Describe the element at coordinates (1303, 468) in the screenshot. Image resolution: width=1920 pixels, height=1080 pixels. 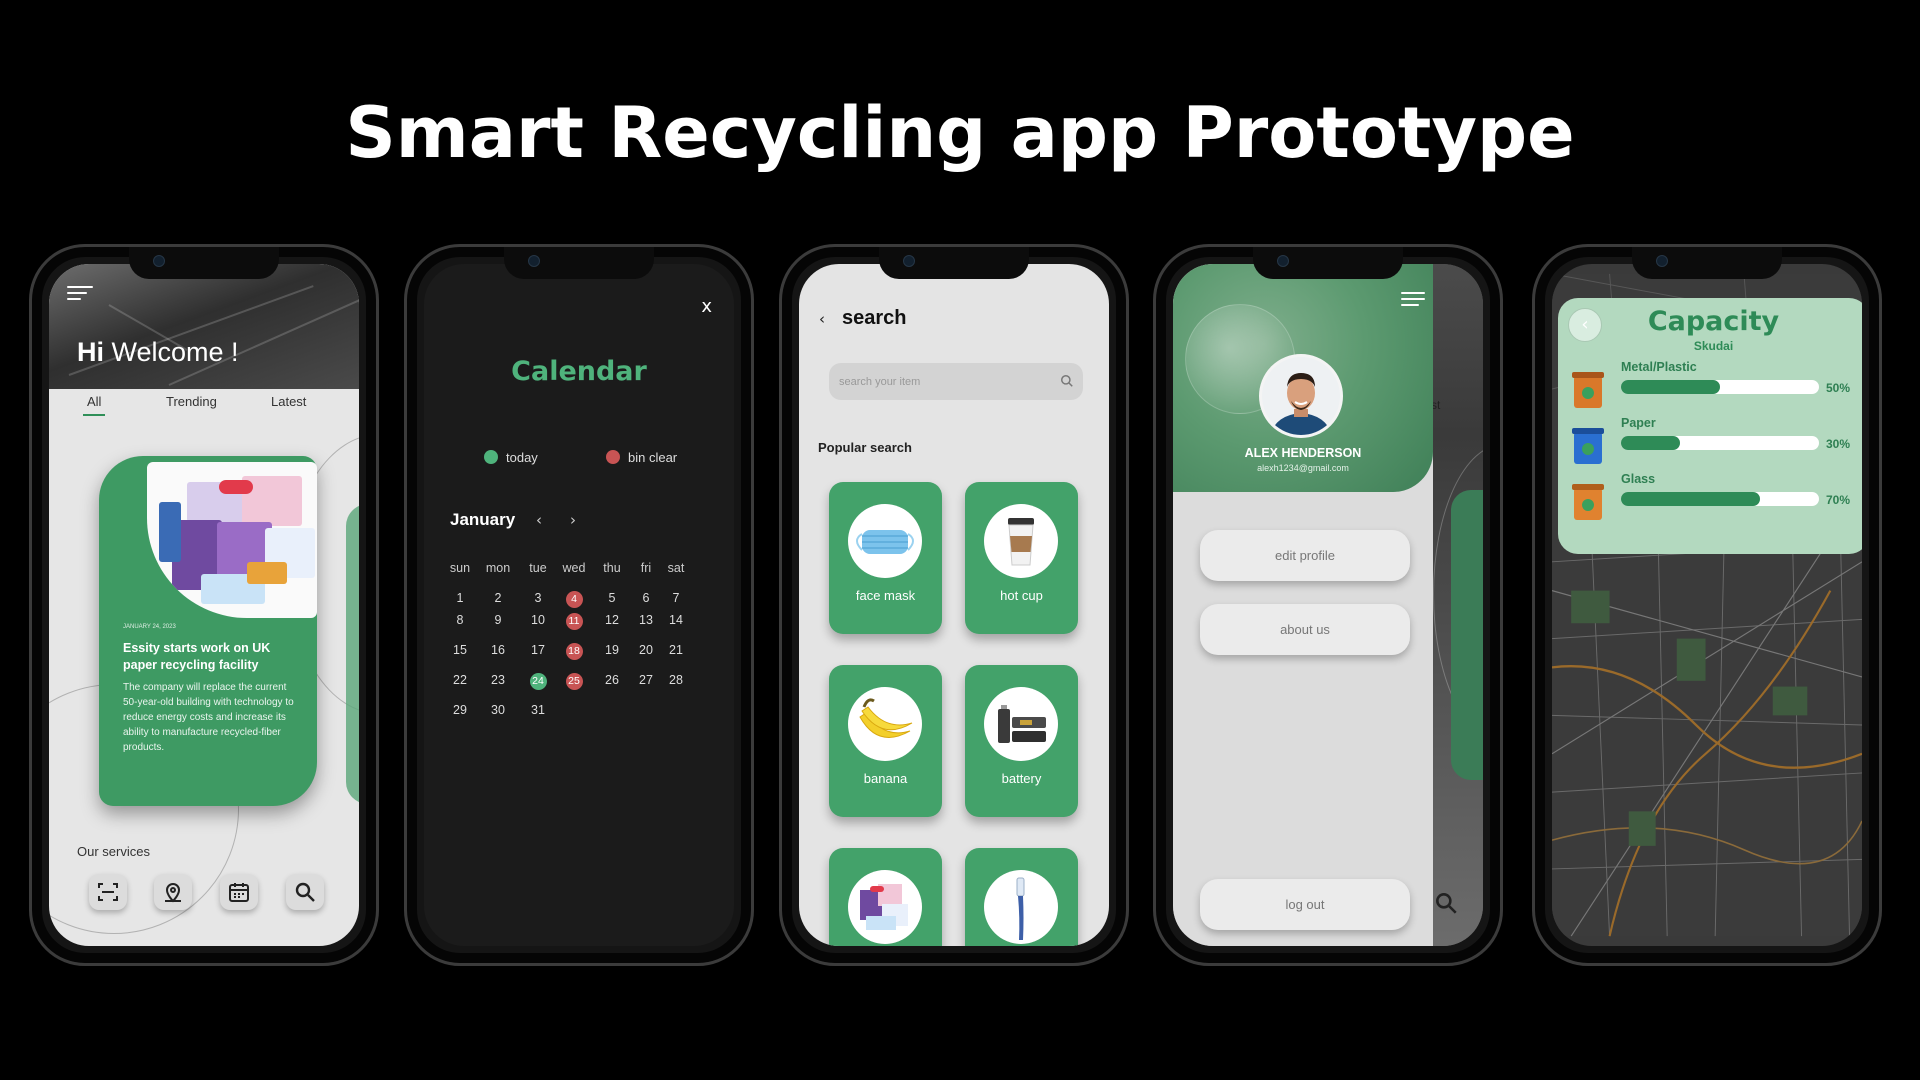
I see `profile-email: alexh1234@gmail.com` at that location.